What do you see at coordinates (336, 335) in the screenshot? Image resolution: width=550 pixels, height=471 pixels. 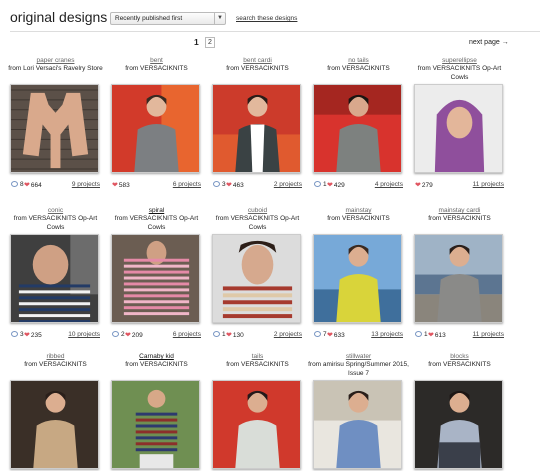 I see `favorites-count: ❤633` at bounding box center [336, 335].